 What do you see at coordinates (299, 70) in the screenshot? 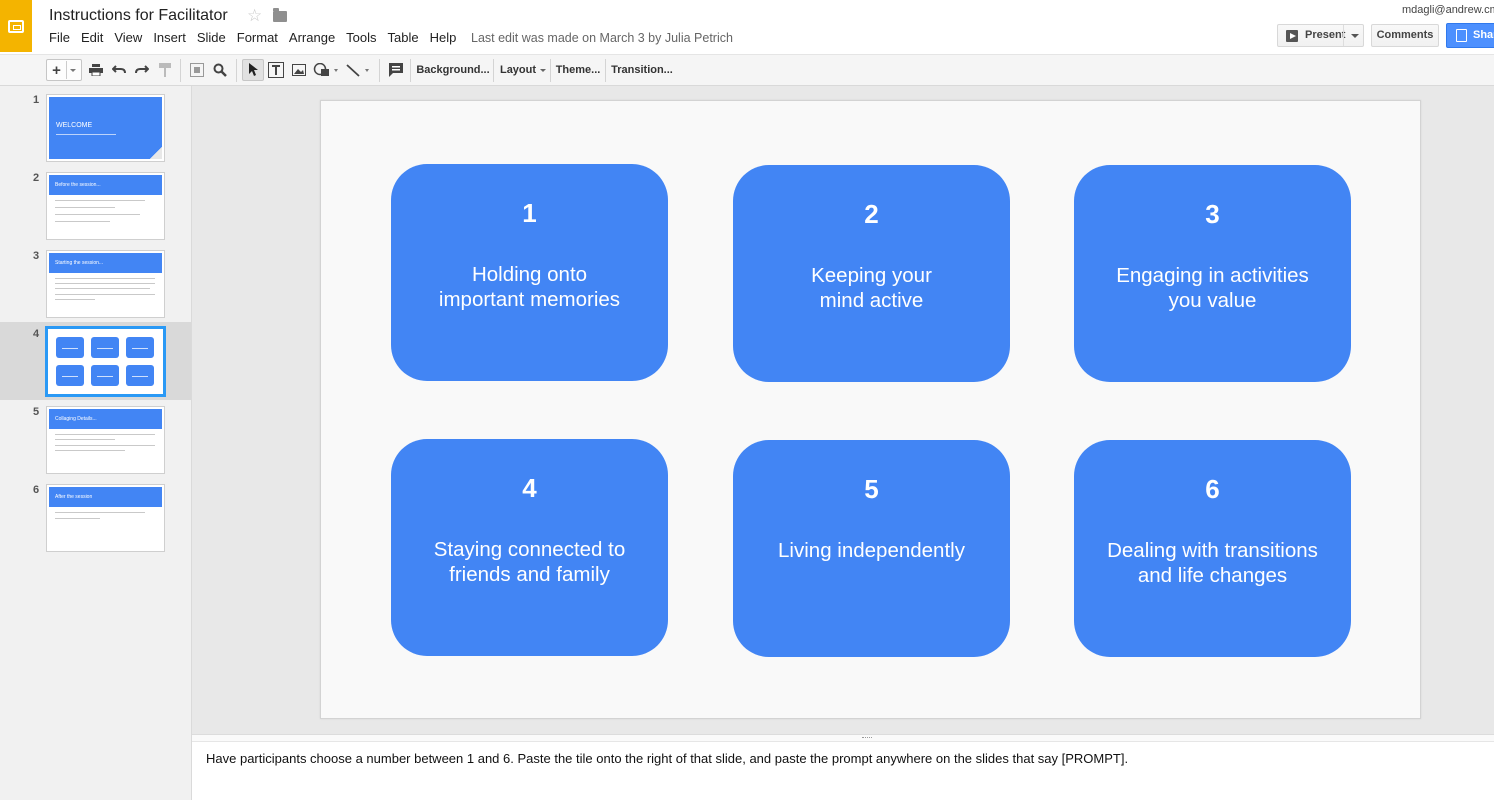
I see `image-icon` at bounding box center [299, 70].